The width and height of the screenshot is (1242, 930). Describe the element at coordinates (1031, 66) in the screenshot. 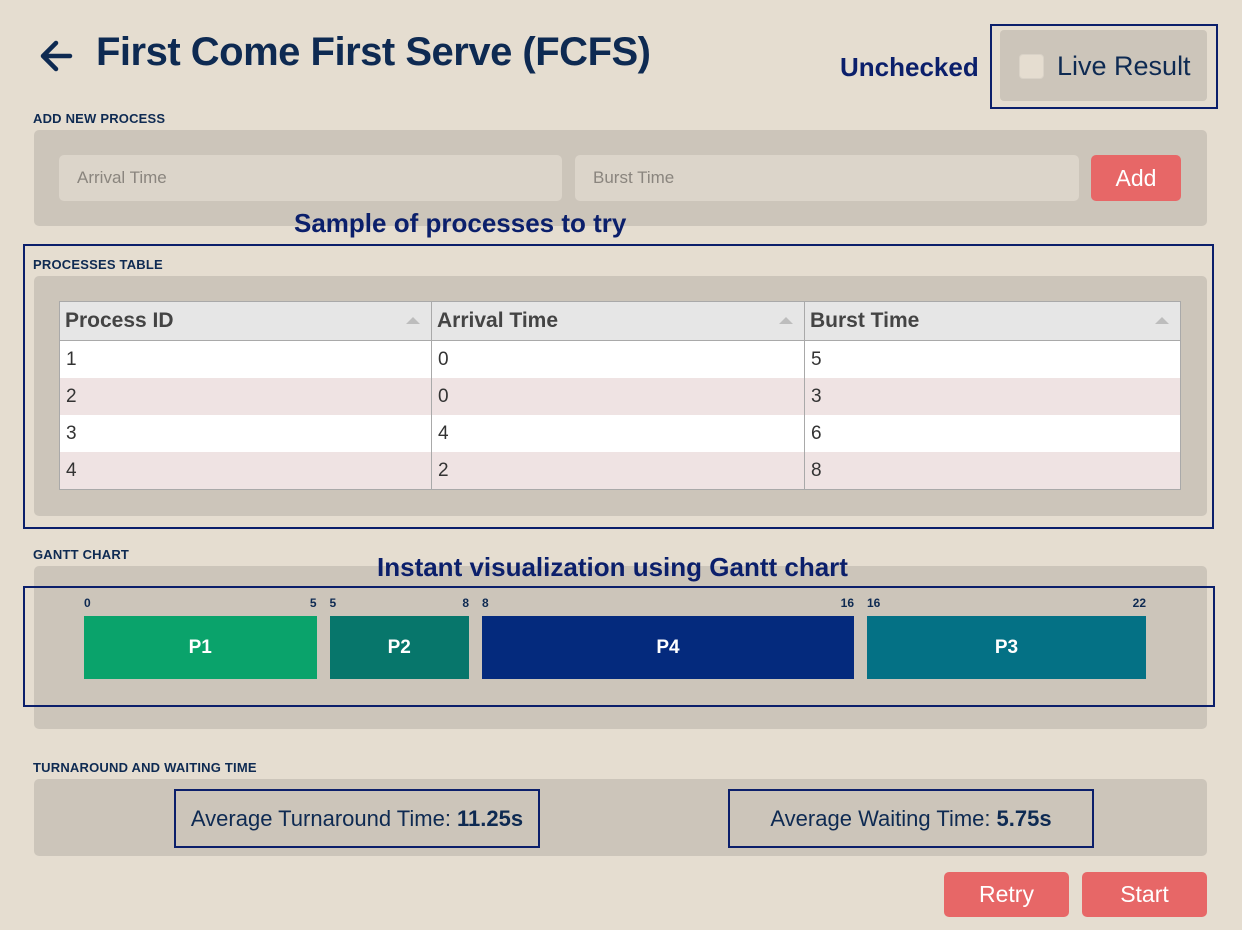

I see `live-result-checkbox` at that location.